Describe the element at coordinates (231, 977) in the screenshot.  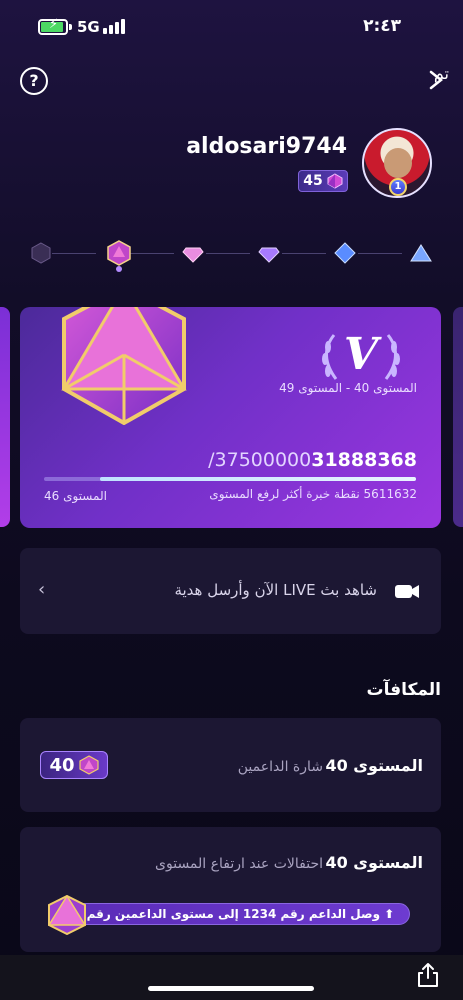
I see `bottom-bar` at that location.